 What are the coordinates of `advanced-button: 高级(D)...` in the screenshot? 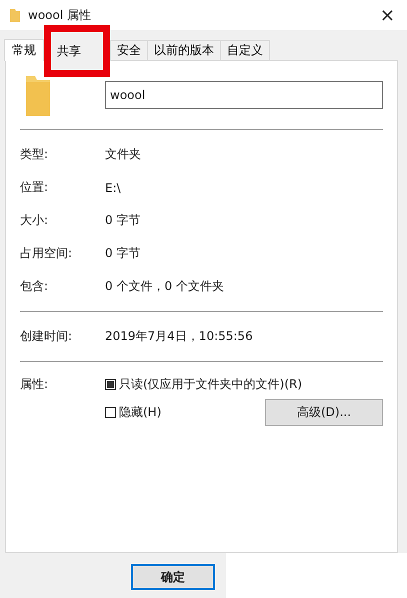 It's located at (324, 412).